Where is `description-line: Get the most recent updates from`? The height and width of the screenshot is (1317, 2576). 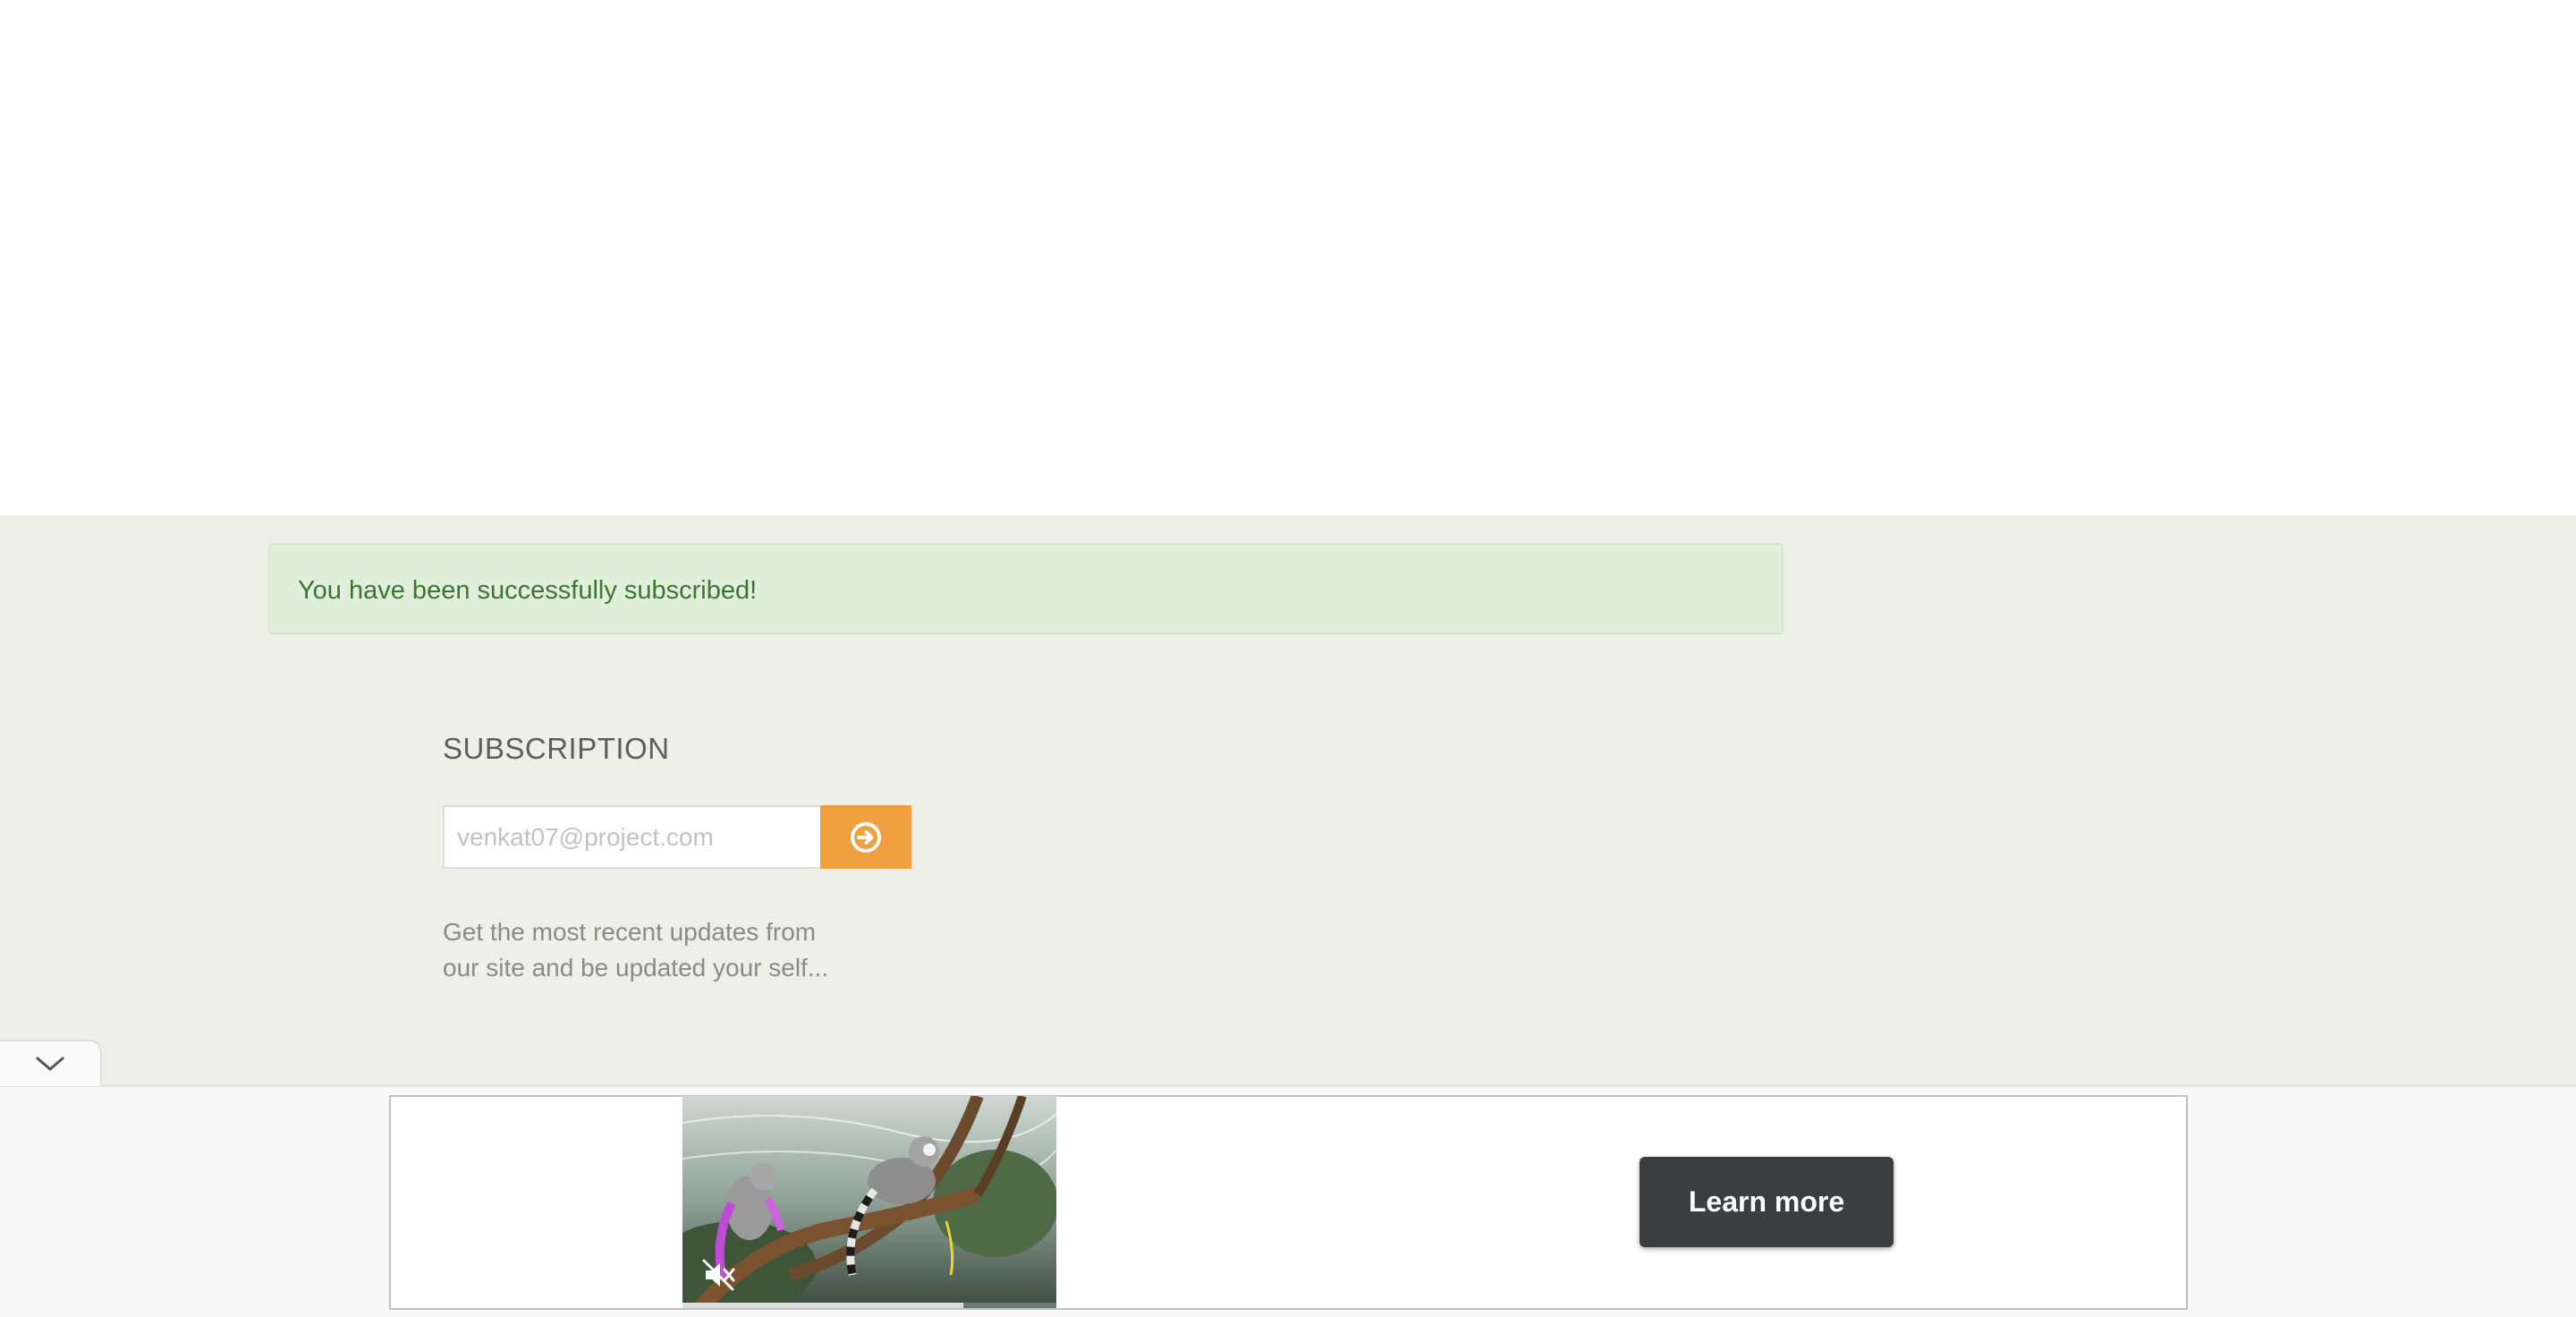 description-line: Get the most recent updates from is located at coordinates (630, 932).